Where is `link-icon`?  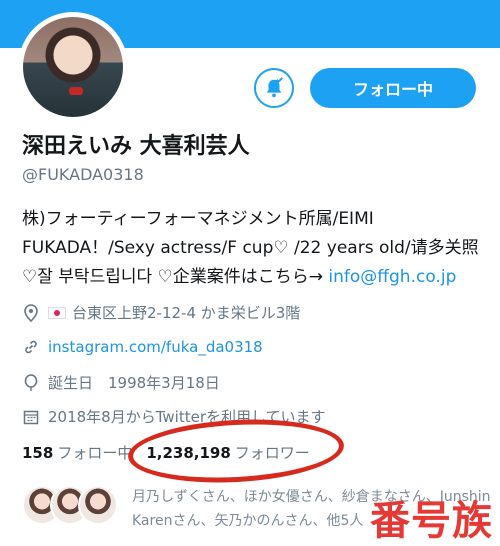
link-icon is located at coordinates (31, 347).